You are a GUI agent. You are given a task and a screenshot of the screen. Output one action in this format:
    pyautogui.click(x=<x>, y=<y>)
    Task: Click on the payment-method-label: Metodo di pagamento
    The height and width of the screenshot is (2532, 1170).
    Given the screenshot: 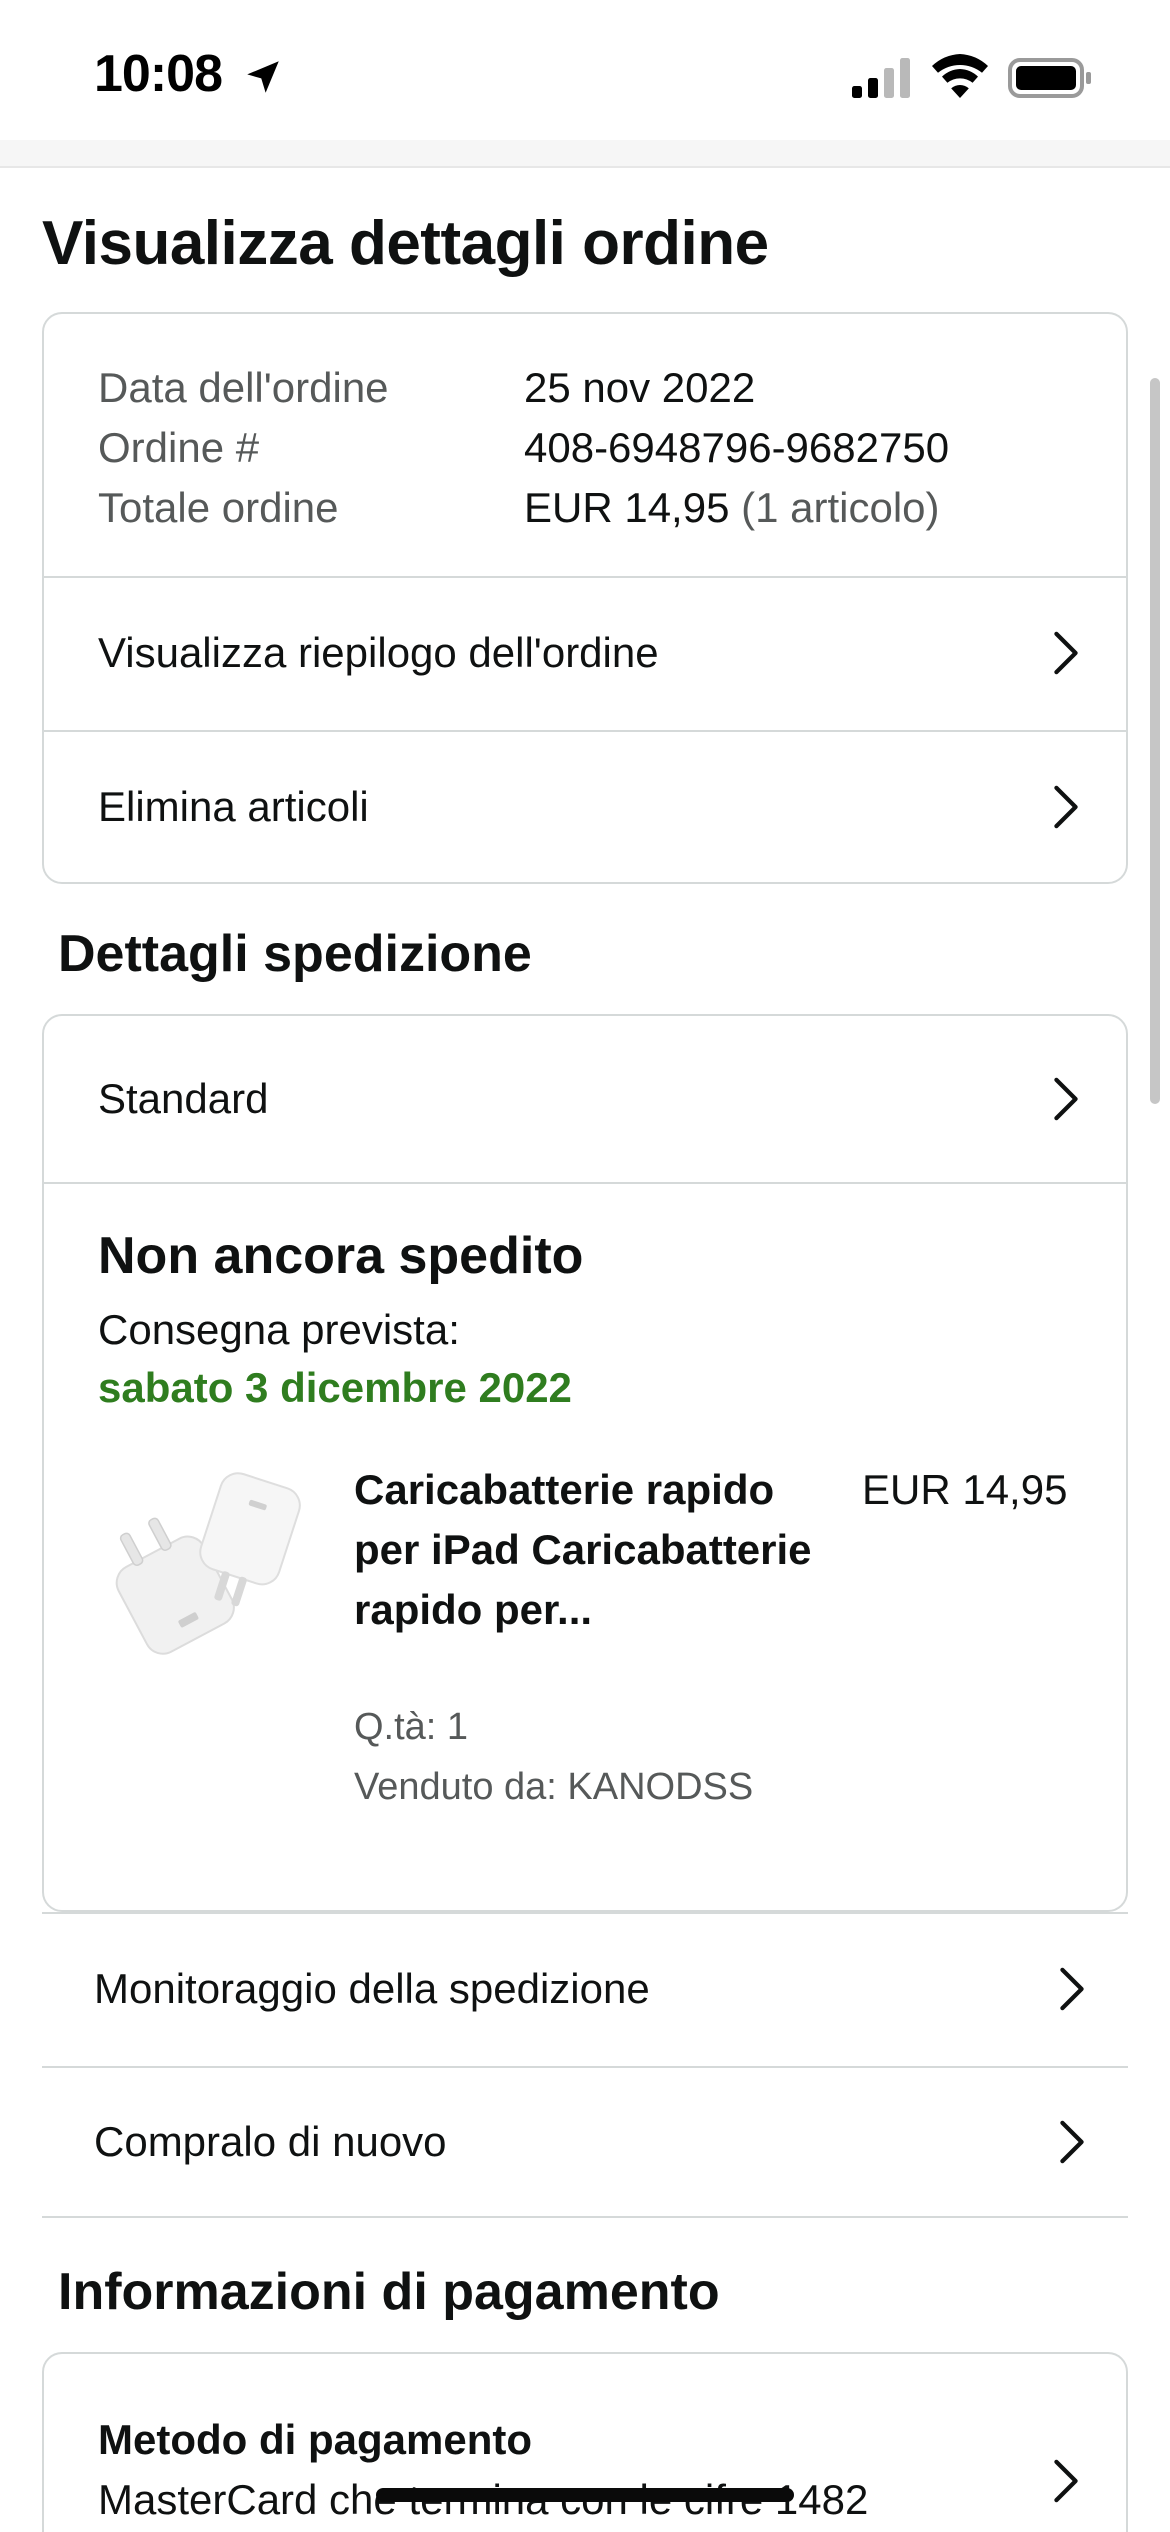 What is the action you would take?
    pyautogui.click(x=315, y=2439)
    